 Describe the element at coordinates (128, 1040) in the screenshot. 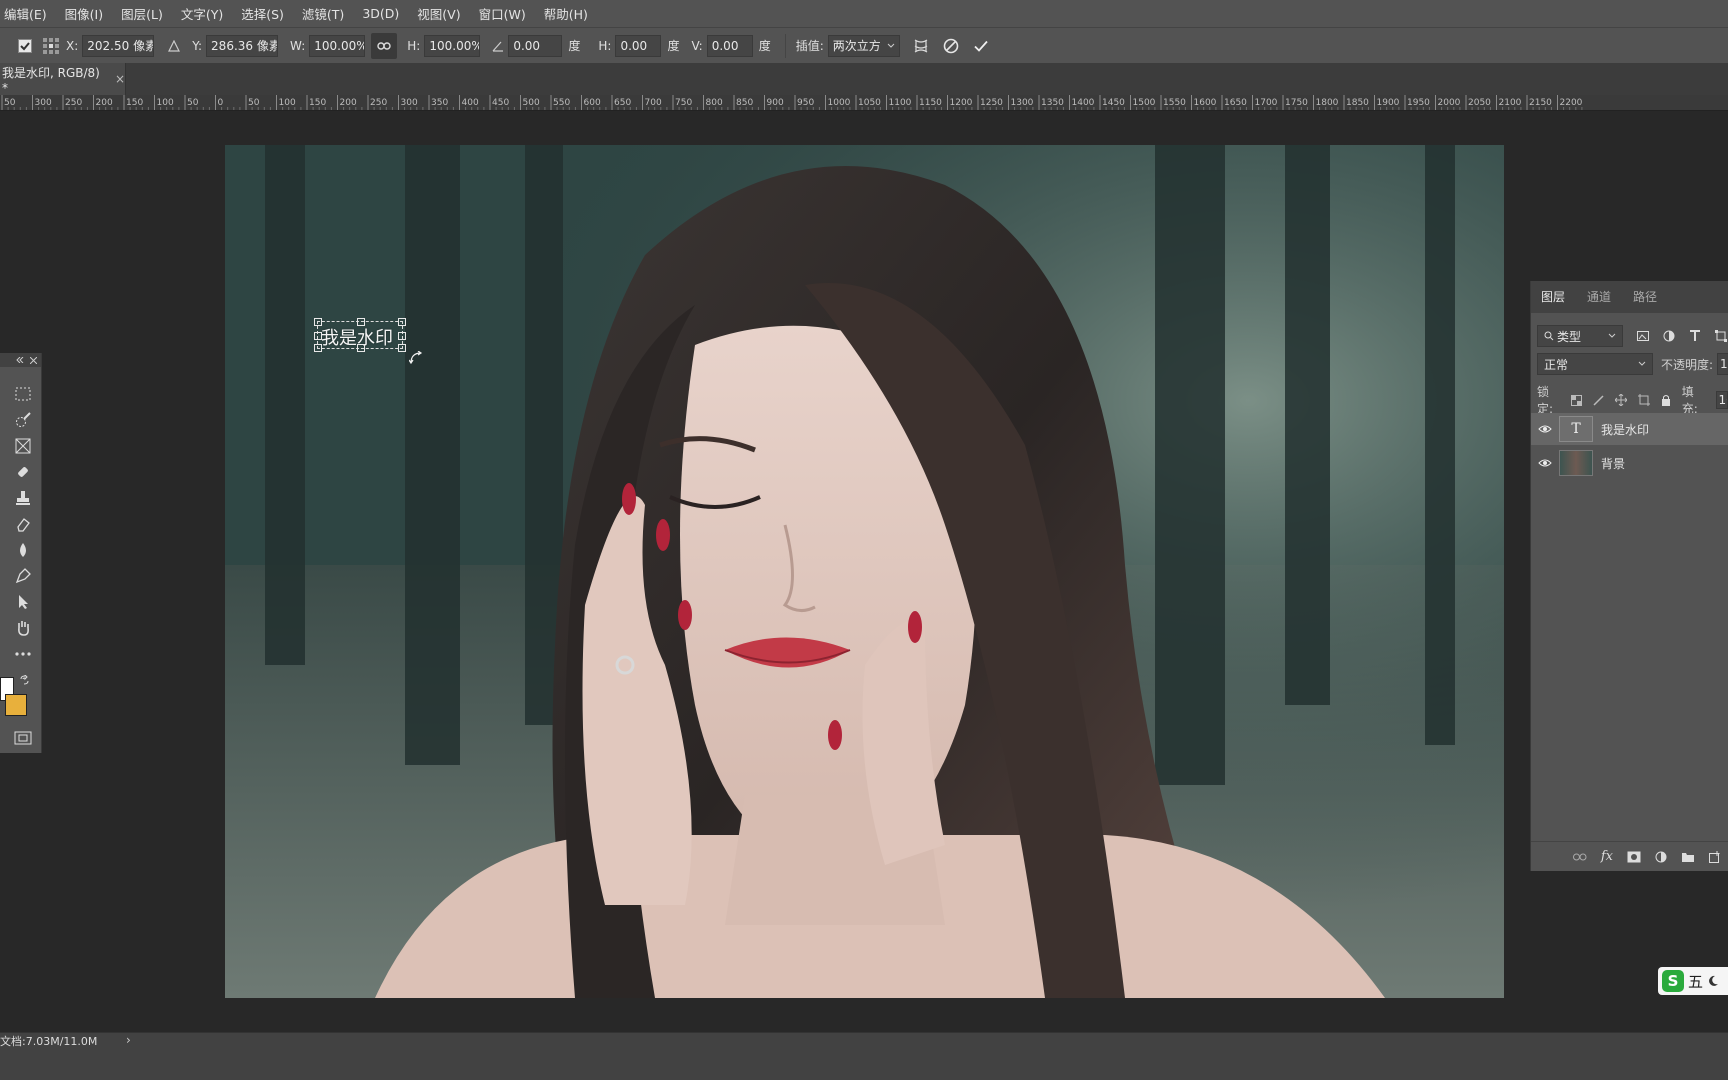

I see `status-menu-arrow-icon: ›` at that location.